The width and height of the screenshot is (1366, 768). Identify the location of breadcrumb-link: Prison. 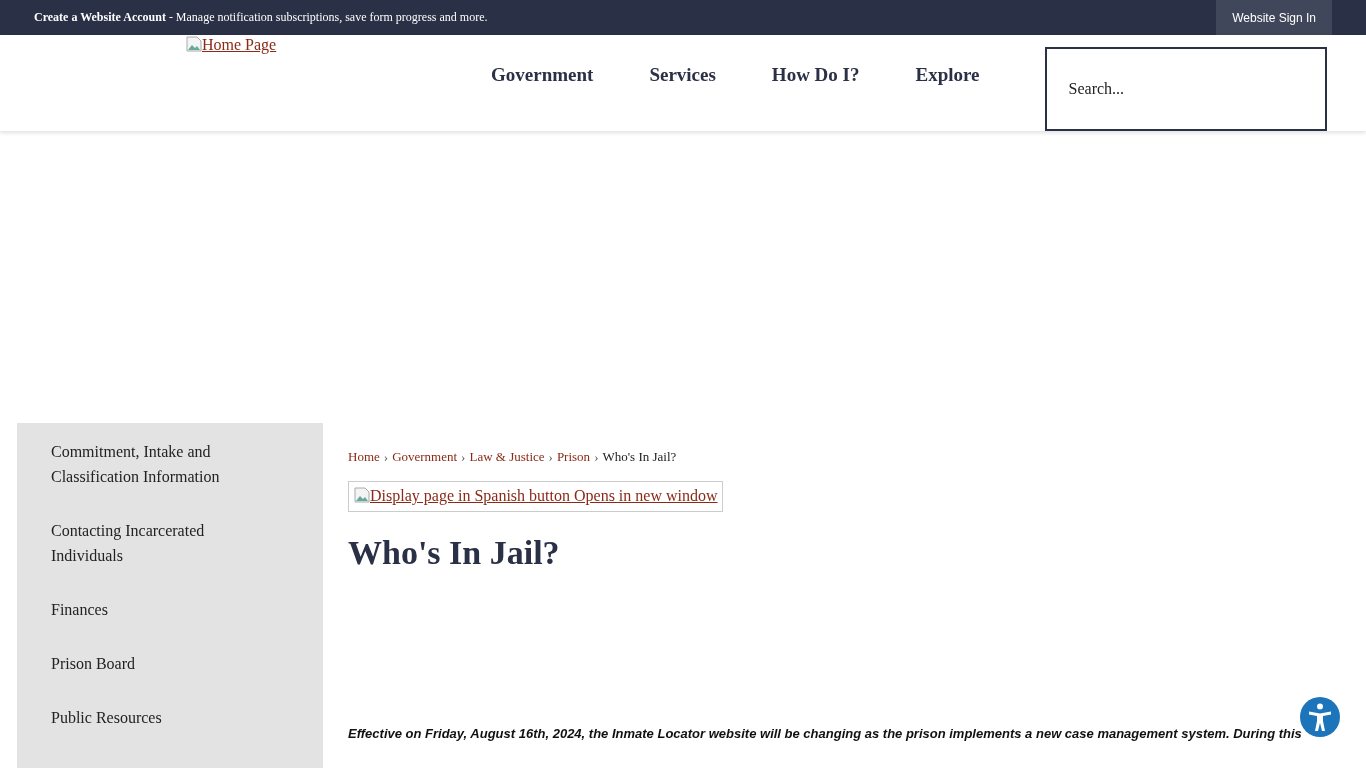
(573, 457).